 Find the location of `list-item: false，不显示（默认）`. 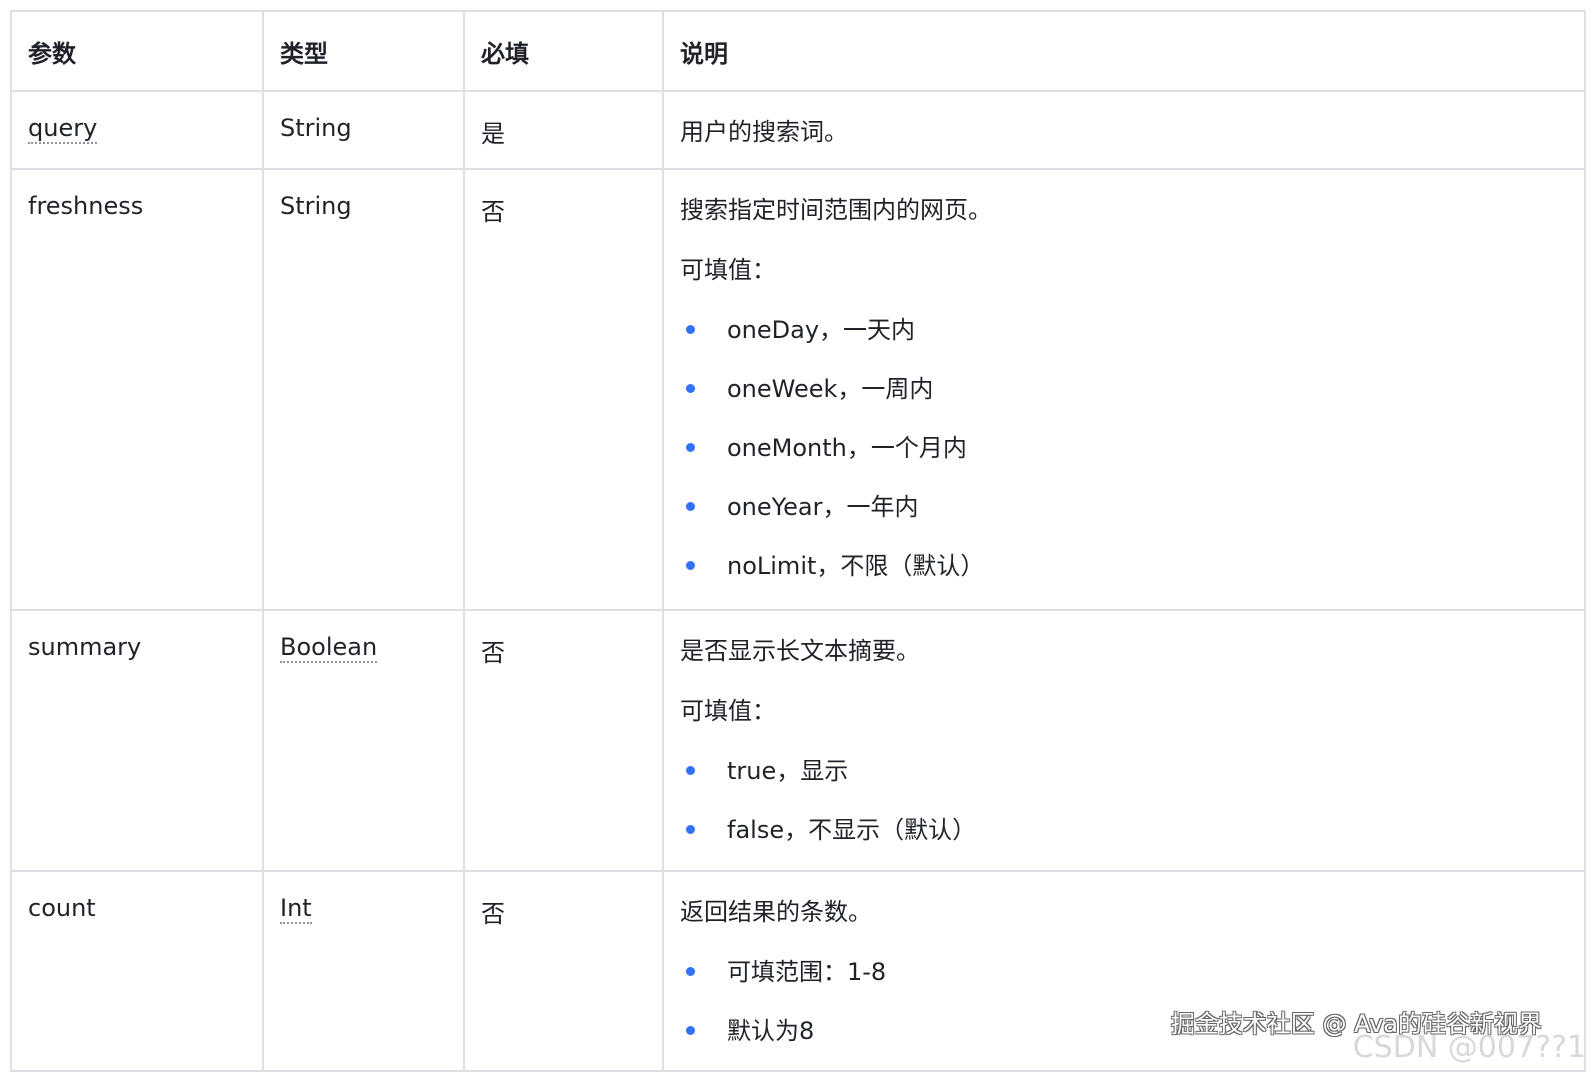

list-item: false，不显示（默认） is located at coordinates (1124, 830).